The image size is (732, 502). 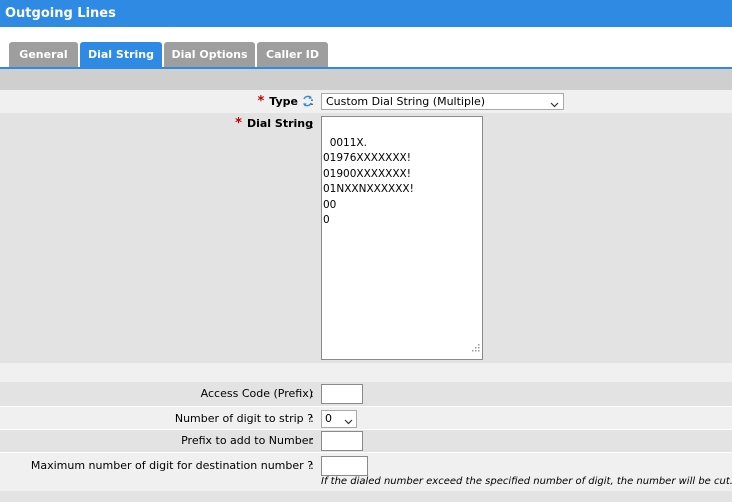 What do you see at coordinates (366, 441) in the screenshot?
I see `prefix-row-band` at bounding box center [366, 441].